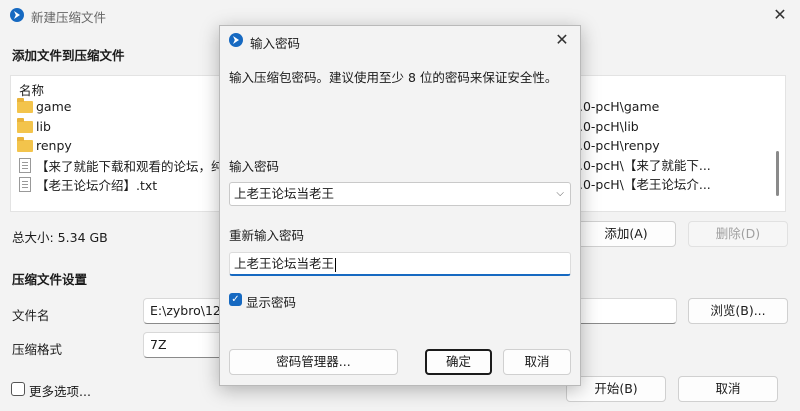  I want to click on list-item-label: renpy, so click(54, 145).